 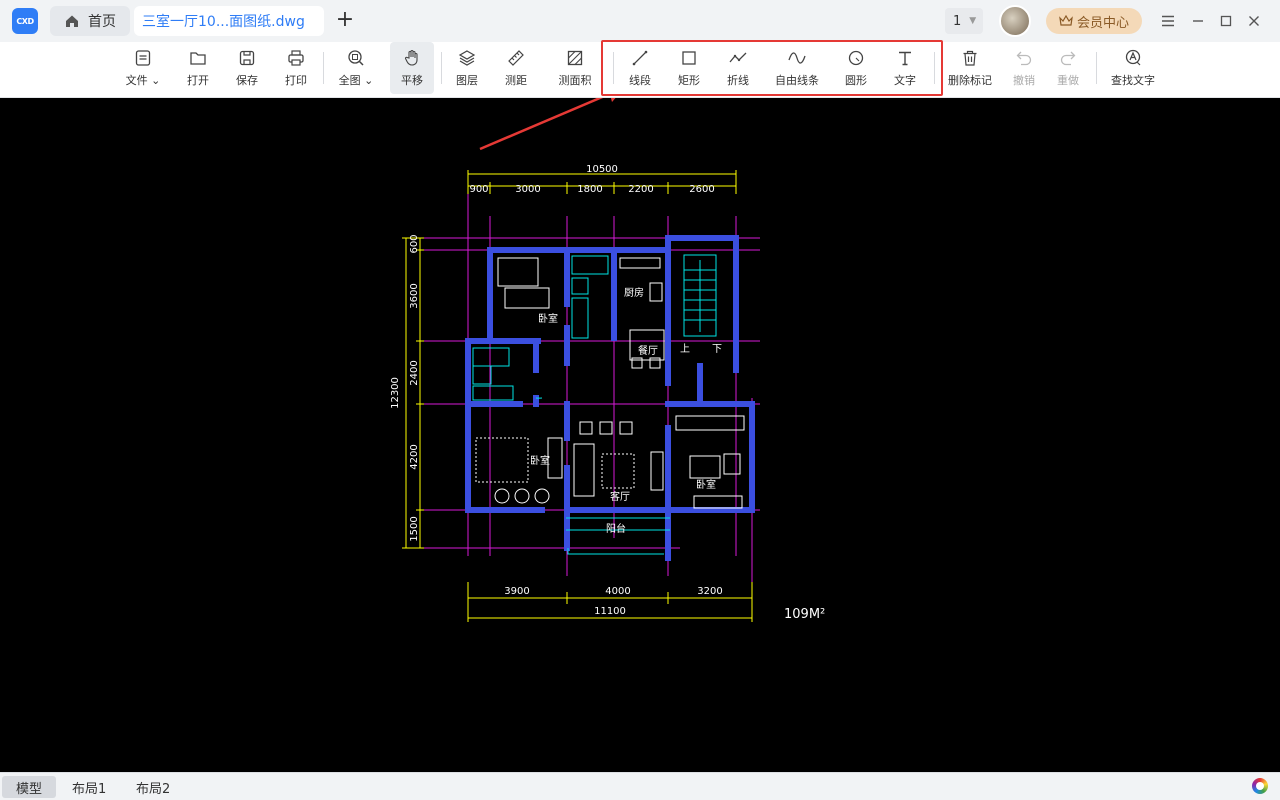 I want to click on measure-area-button: 测面积, so click(x=575, y=68).